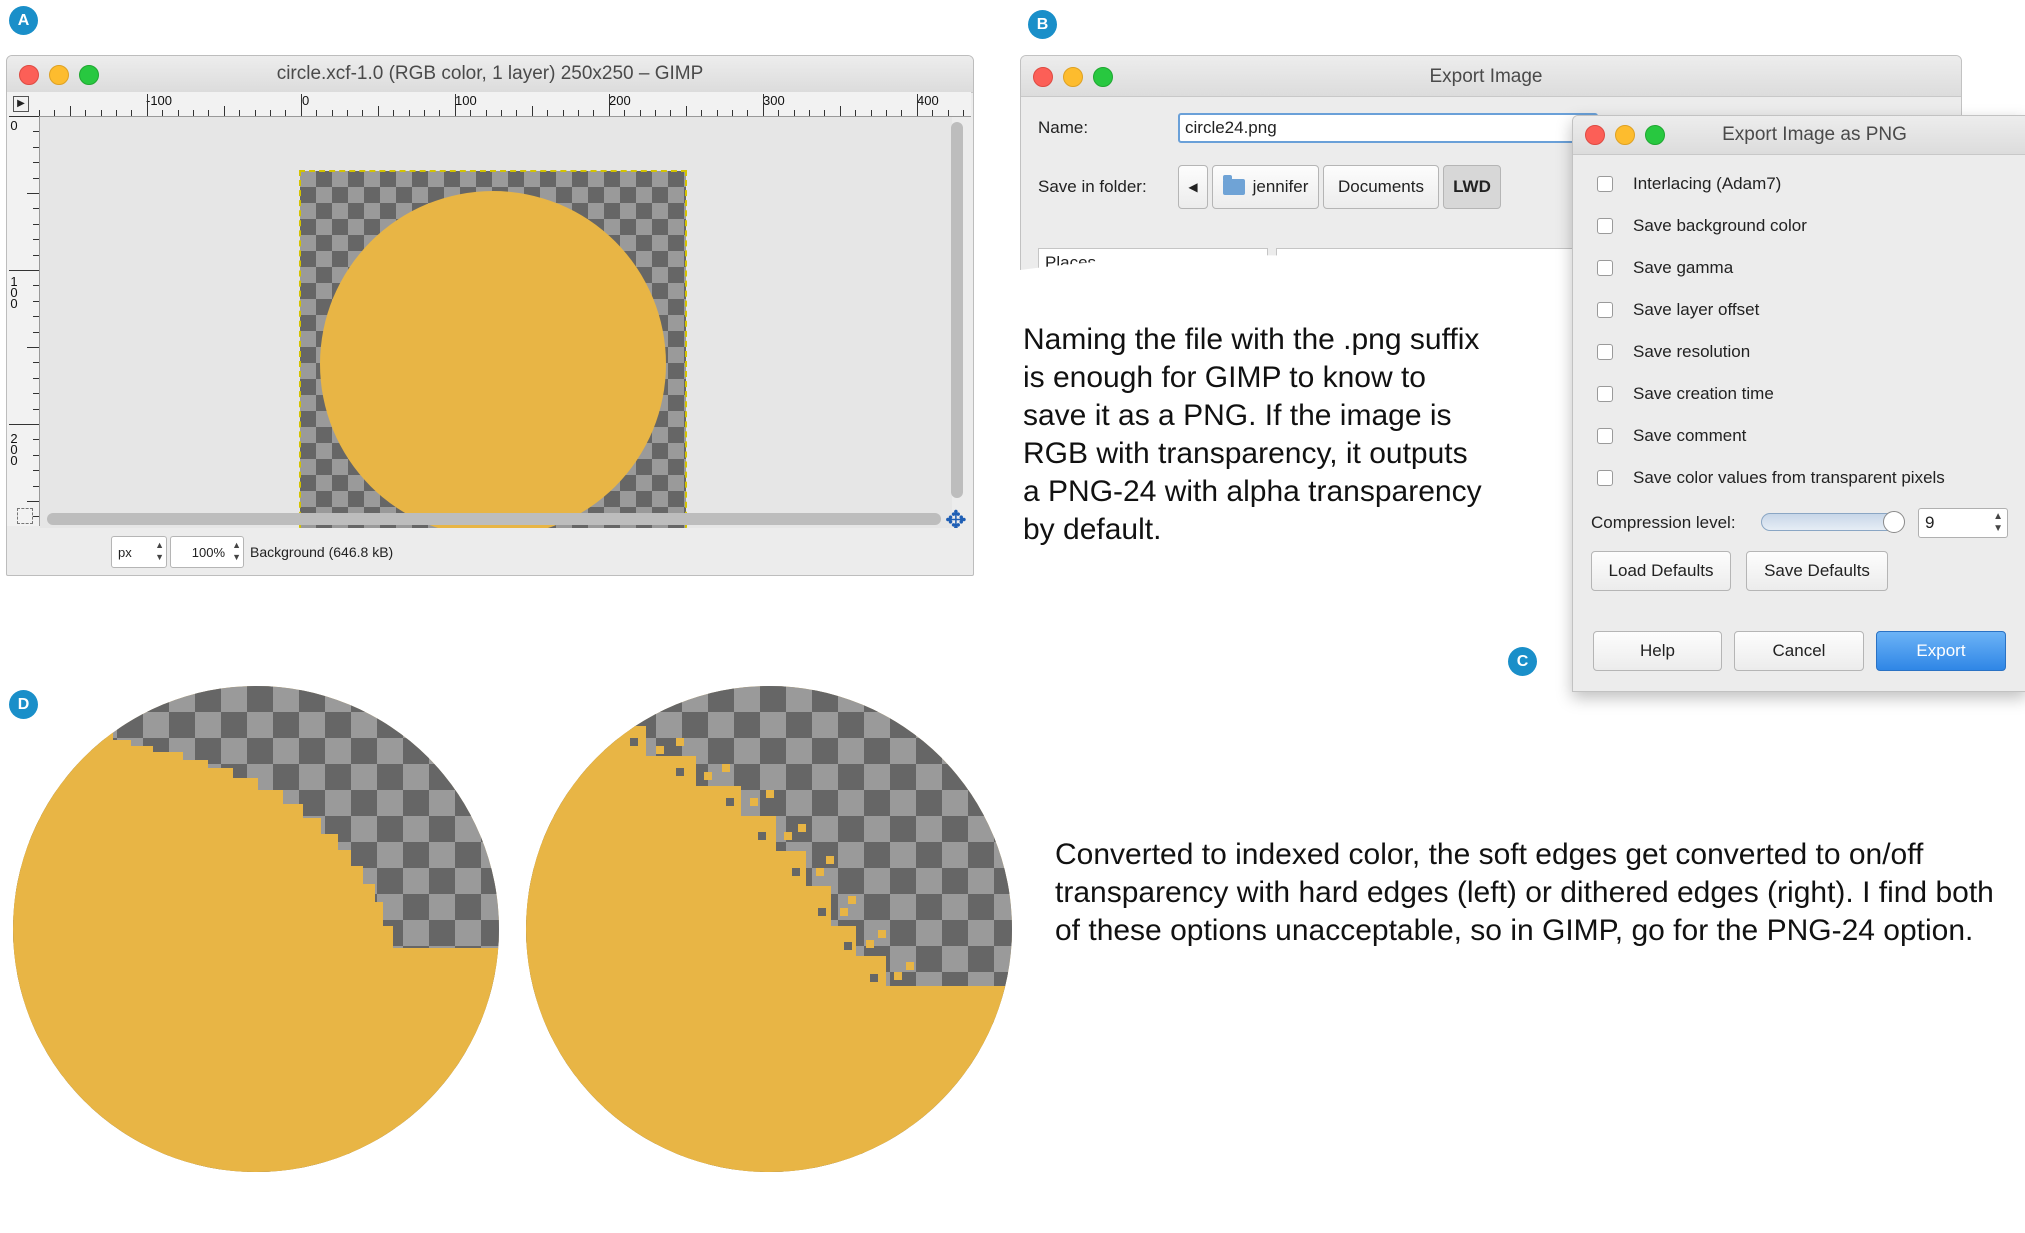  What do you see at coordinates (1063, 127) in the screenshot?
I see `name-label: Name:` at bounding box center [1063, 127].